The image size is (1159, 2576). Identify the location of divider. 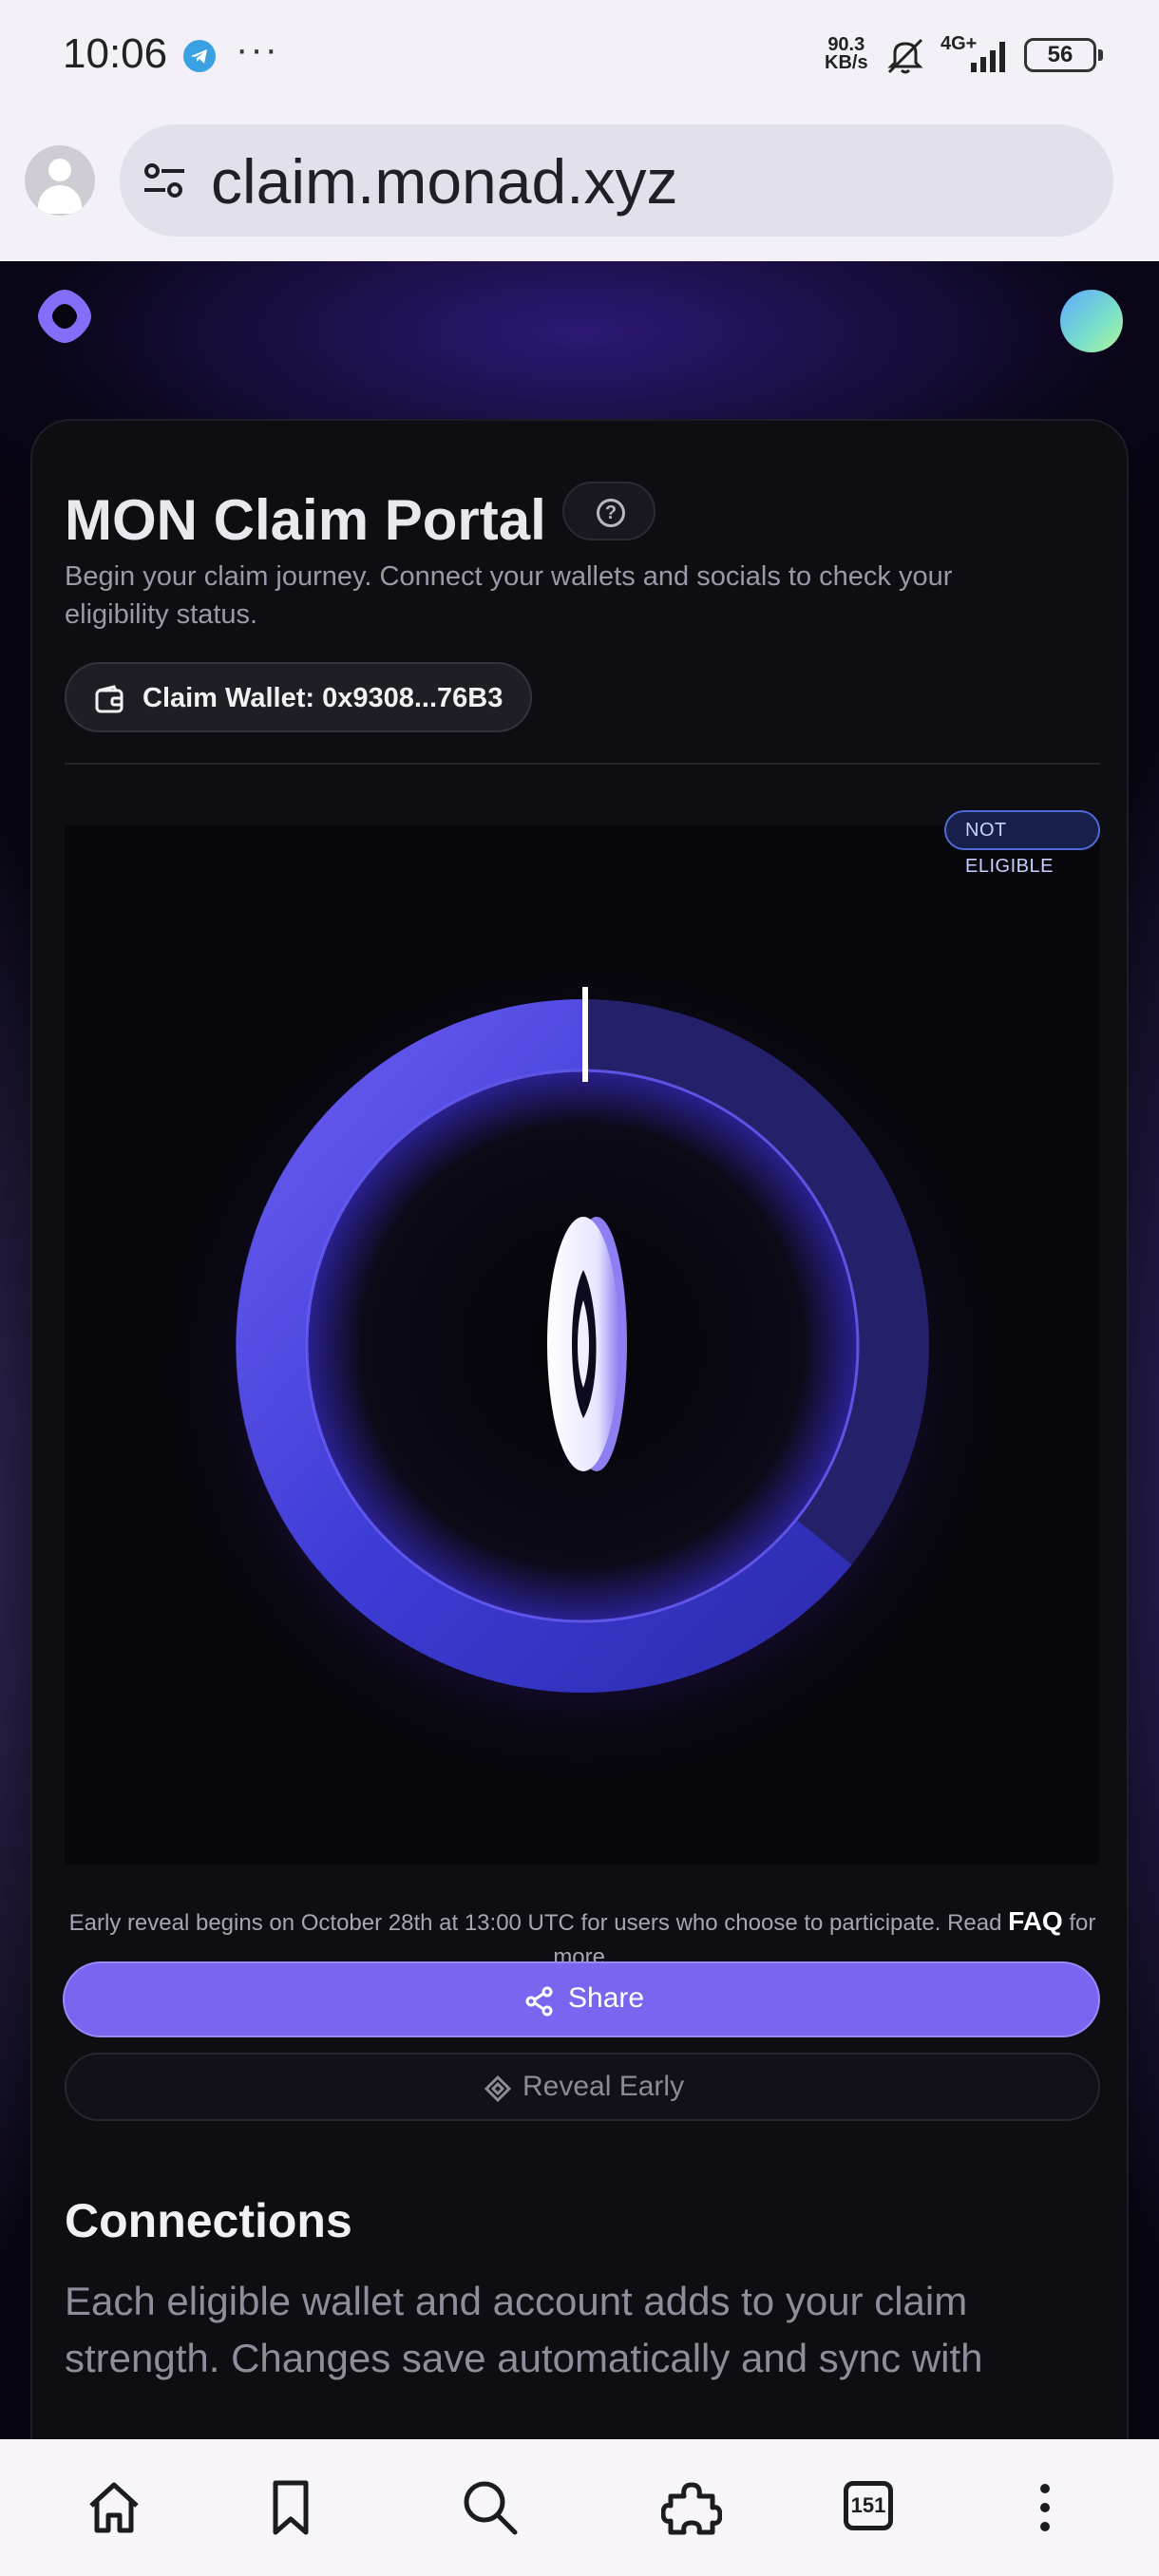
(582, 764).